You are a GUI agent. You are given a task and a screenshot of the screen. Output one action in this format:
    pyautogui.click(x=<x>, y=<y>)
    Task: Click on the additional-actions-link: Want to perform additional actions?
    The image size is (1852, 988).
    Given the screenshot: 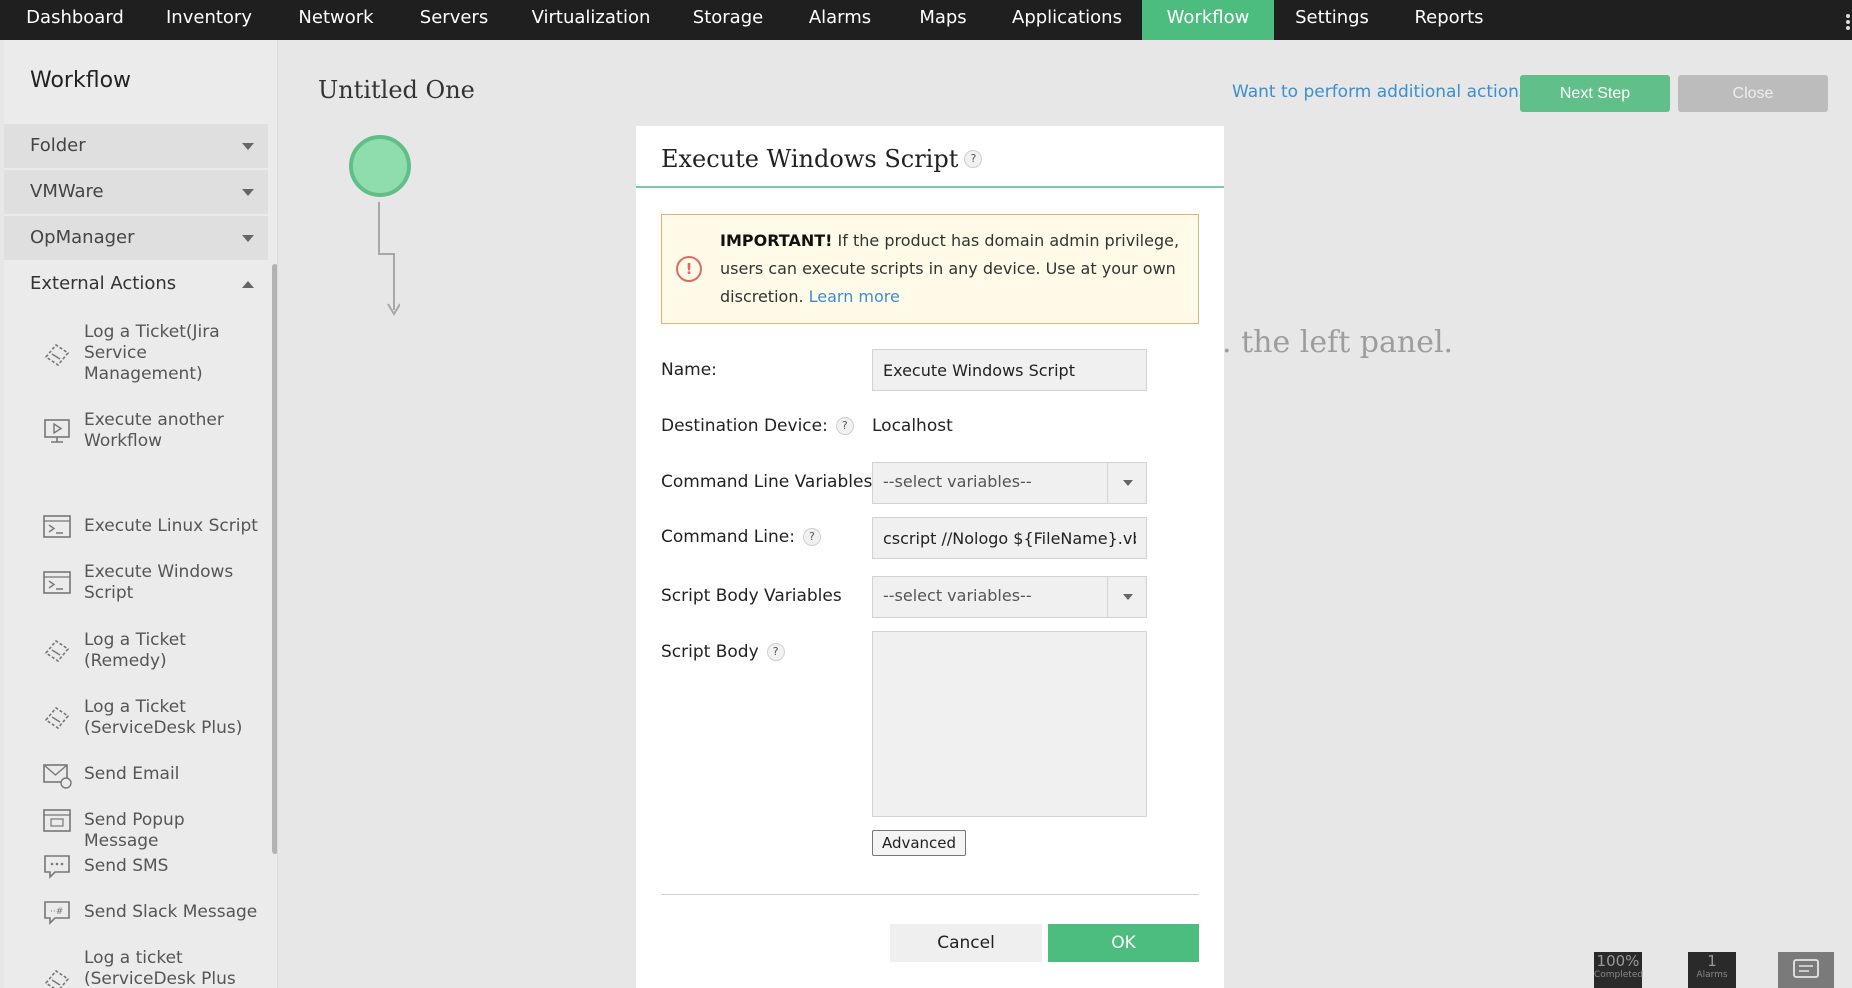 What is the action you would take?
    pyautogui.click(x=1384, y=92)
    